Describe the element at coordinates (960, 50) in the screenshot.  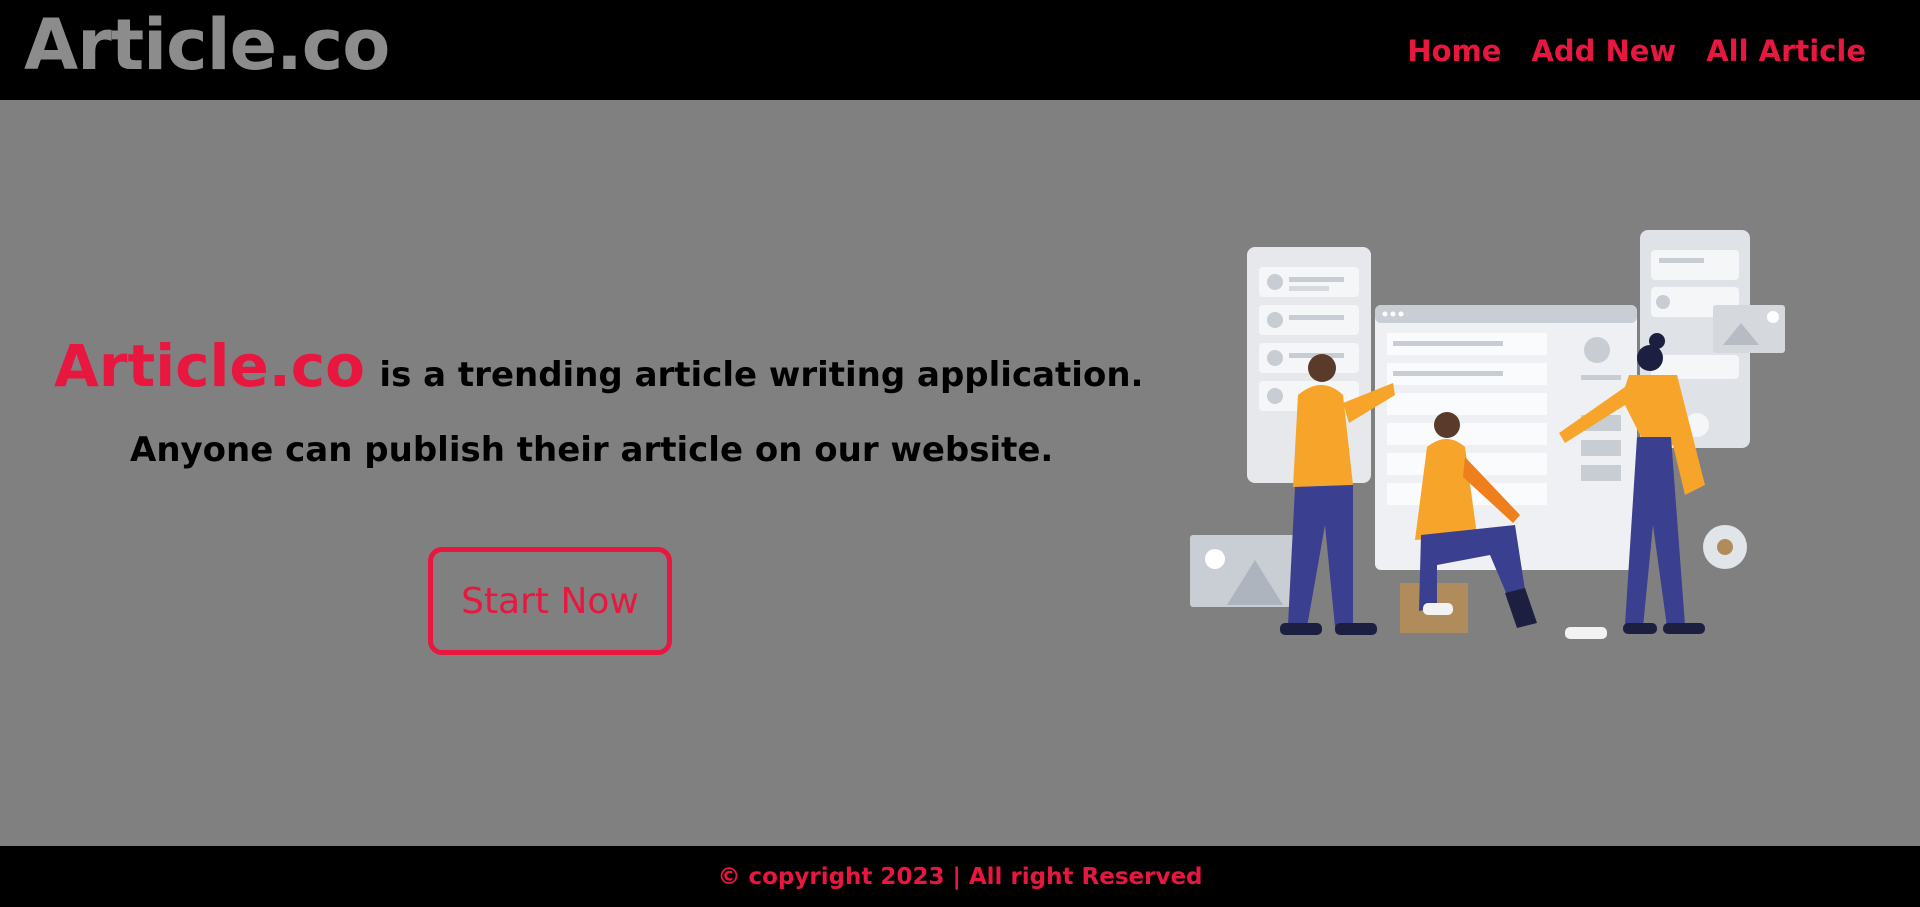
I see `navbar: Article.co Home Add New All Article` at that location.